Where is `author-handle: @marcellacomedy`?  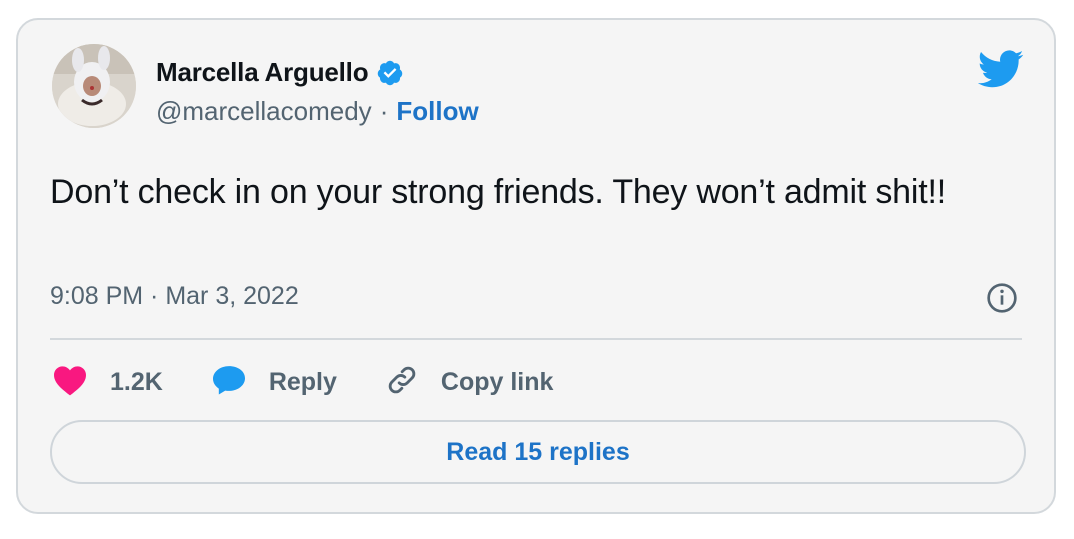 author-handle: @marcellacomedy is located at coordinates (264, 111).